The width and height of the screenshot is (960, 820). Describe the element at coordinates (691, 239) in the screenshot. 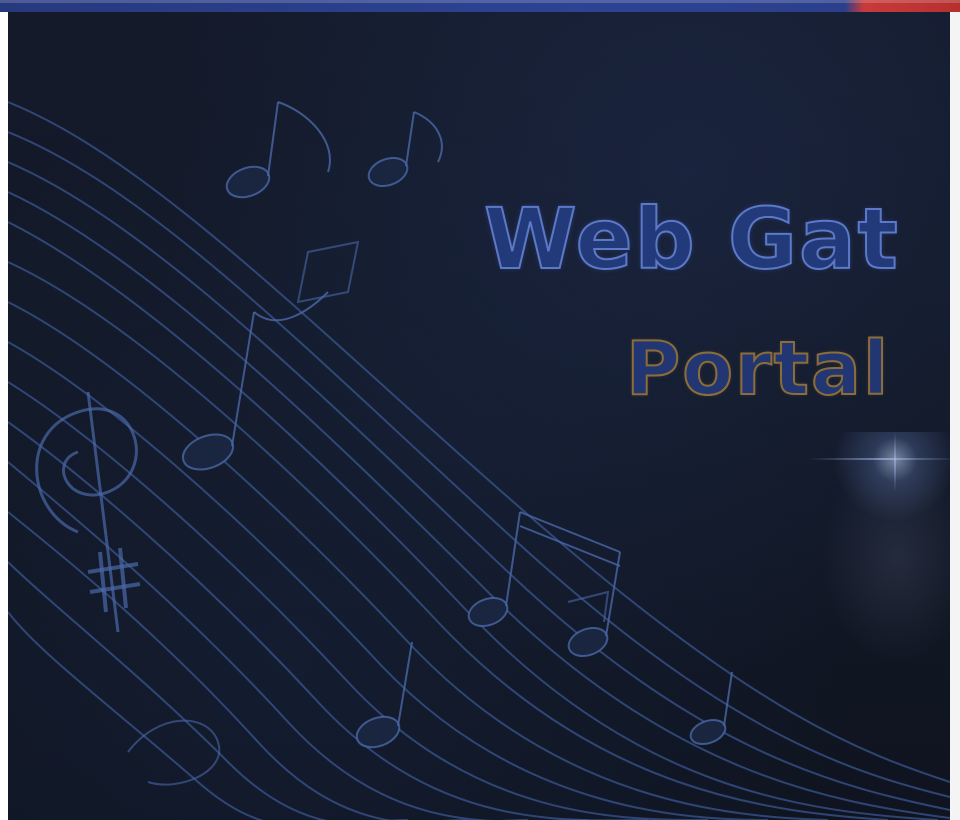

I see `banner-title: Web Gat` at that location.